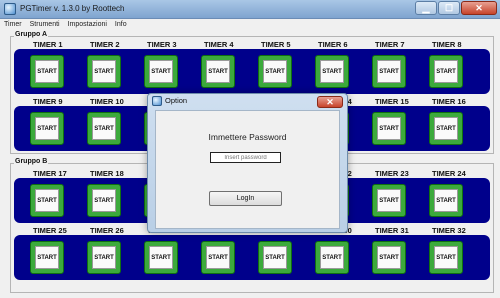 This screenshot has height=298, width=500. I want to click on dialog-body: Immettere Password LogIn, so click(247, 169).